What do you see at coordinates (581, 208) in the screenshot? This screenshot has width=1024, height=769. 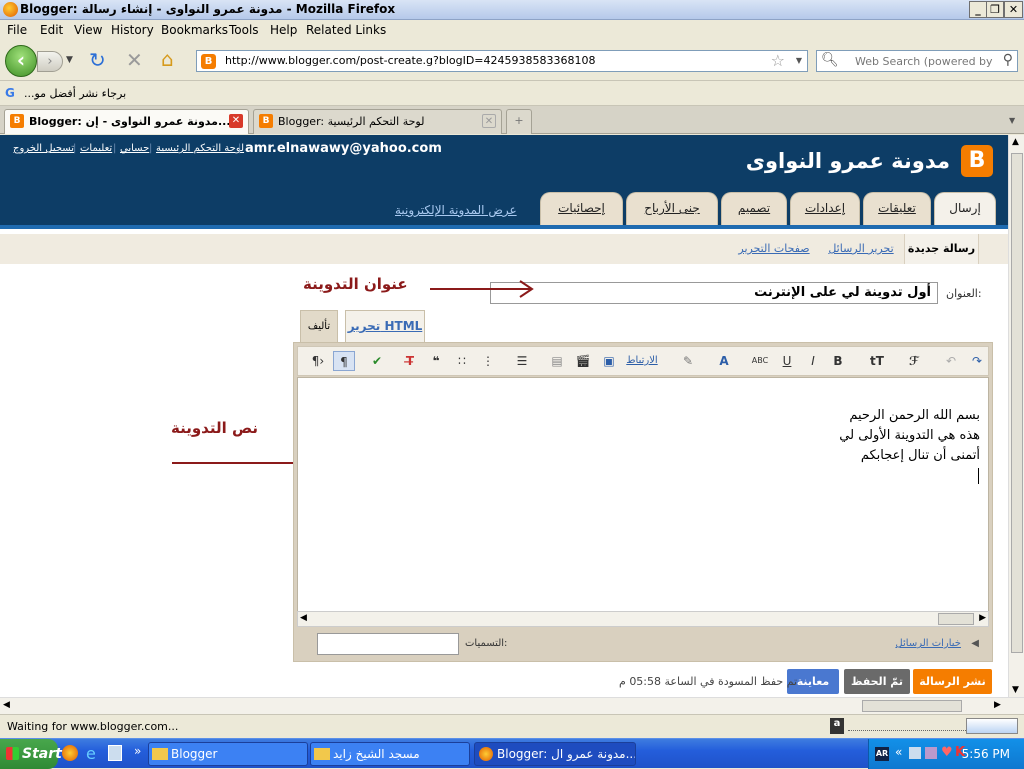 I see `tab-stats: إحصائيات` at bounding box center [581, 208].